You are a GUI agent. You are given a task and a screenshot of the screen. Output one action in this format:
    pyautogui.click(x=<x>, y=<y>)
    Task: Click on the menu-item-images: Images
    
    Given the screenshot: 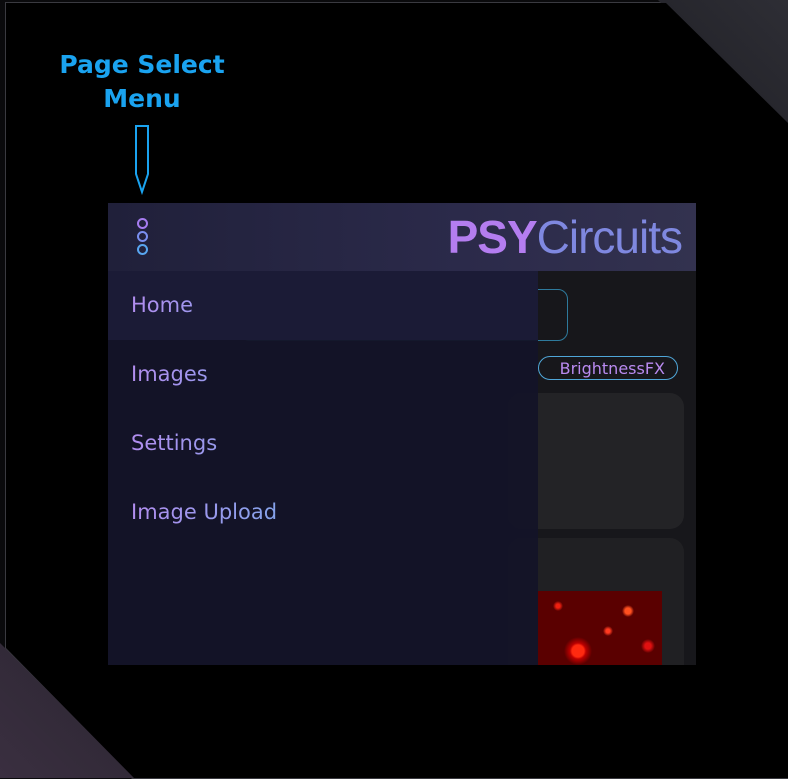 What is the action you would take?
    pyautogui.click(x=323, y=374)
    